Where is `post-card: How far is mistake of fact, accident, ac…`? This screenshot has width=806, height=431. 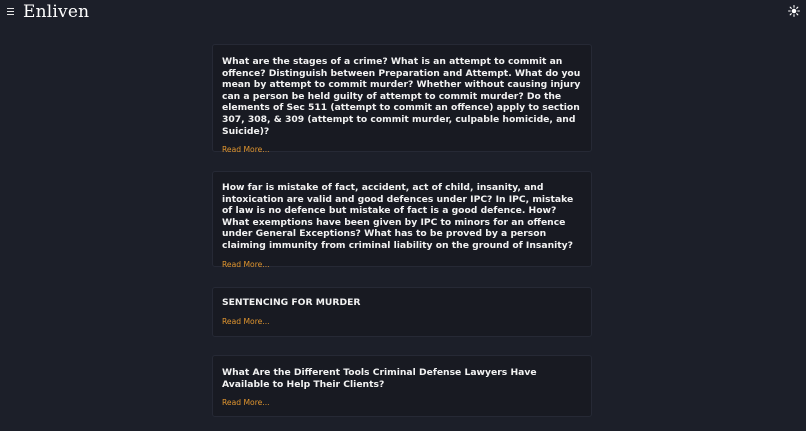 post-card: How far is mistake of fact, accident, ac… is located at coordinates (402, 220).